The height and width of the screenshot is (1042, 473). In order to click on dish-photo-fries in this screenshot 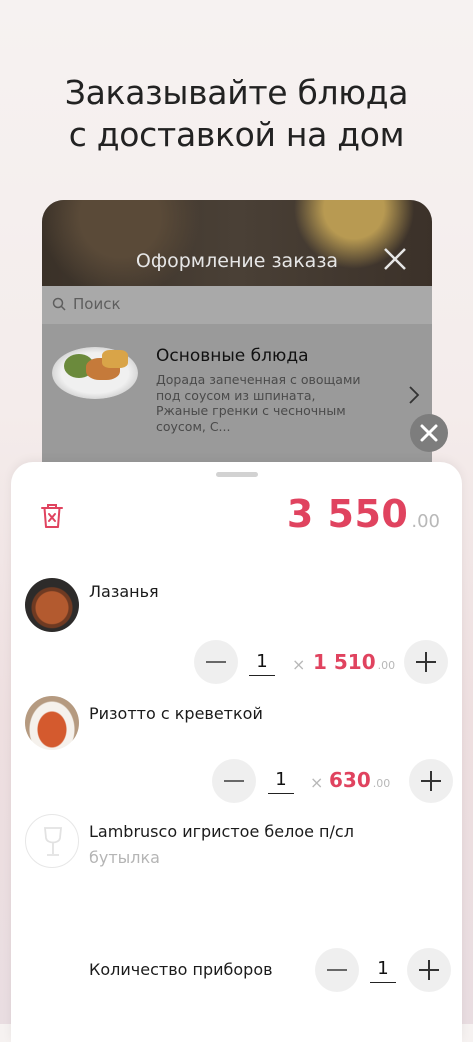, I will do `click(115, 359)`.